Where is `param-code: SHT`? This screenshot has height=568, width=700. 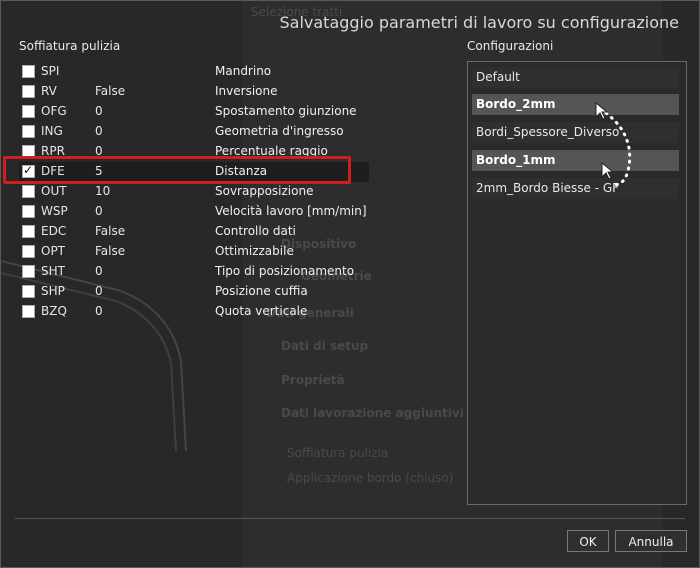
param-code: SHT is located at coordinates (53, 271).